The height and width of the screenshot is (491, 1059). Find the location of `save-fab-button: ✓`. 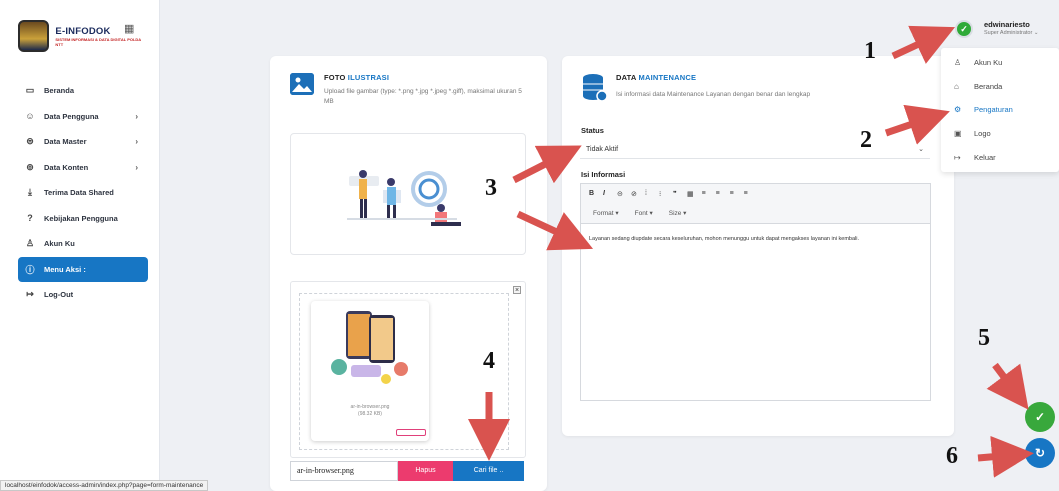

save-fab-button: ✓ is located at coordinates (1040, 417).